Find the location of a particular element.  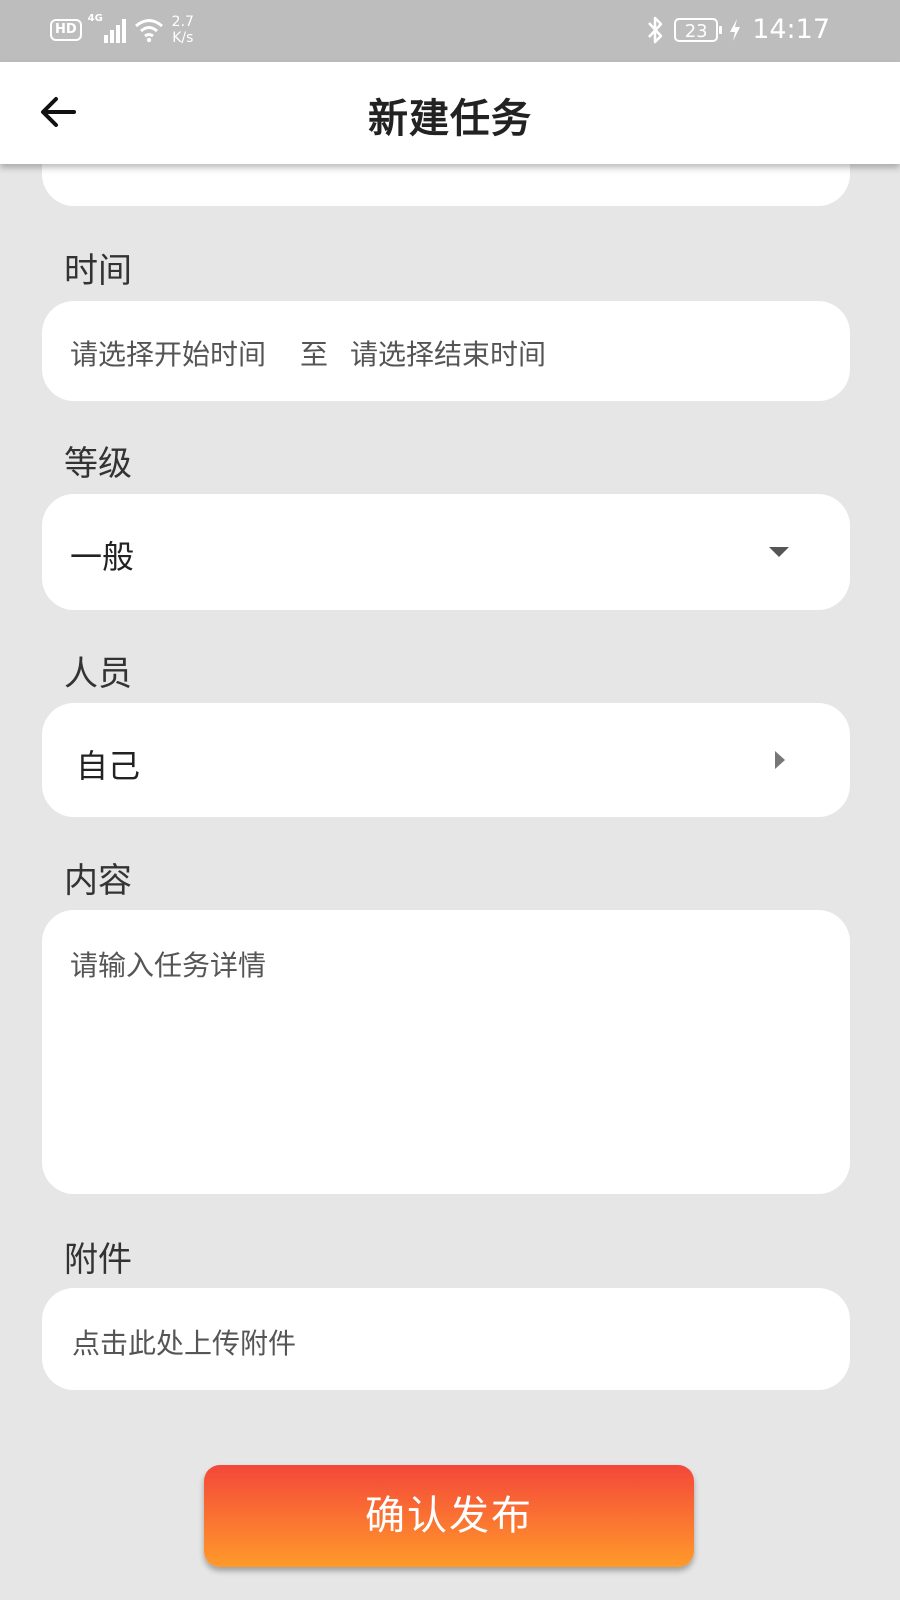

attachment-placeholder: 点击此处上传附件 is located at coordinates (184, 1343).